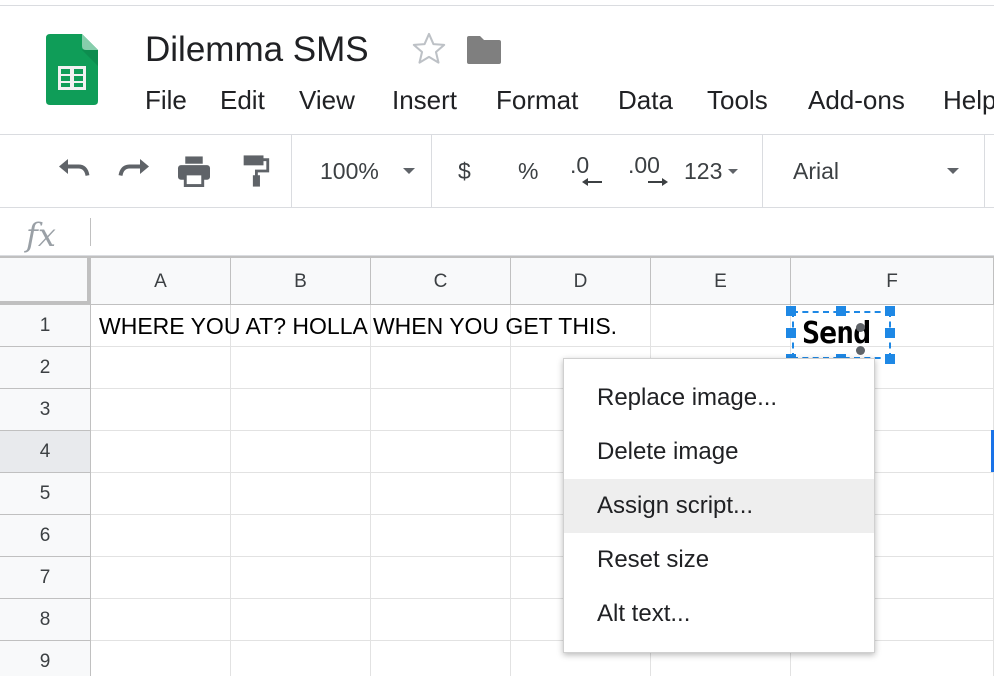  Describe the element at coordinates (540, 232) in the screenshot. I see `formula-input` at that location.